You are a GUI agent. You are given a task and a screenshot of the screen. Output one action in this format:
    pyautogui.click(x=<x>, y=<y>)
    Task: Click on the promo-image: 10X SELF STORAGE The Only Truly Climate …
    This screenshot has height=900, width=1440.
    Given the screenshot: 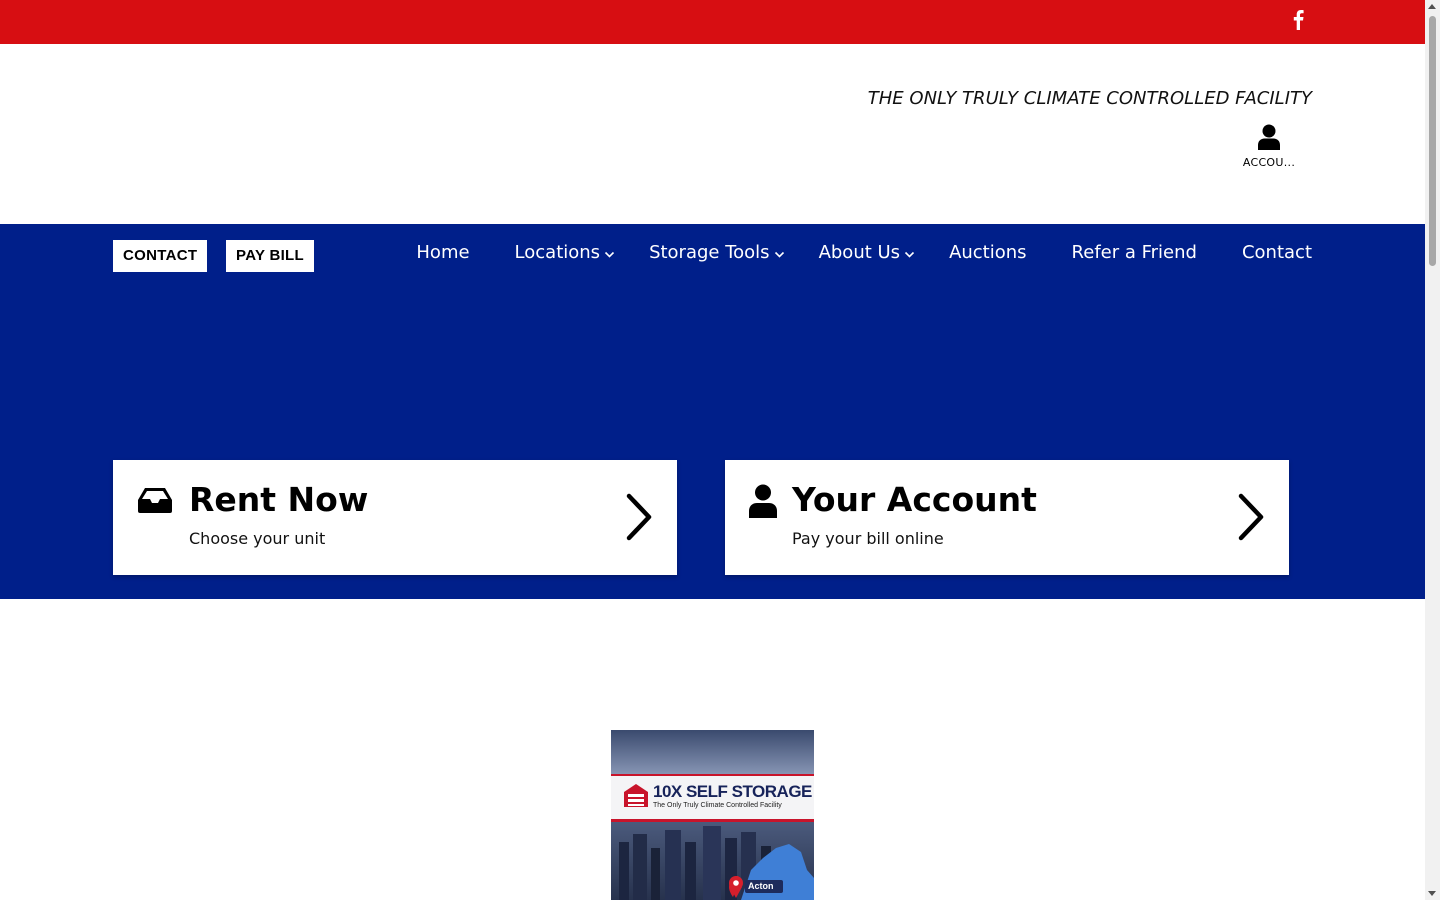 What is the action you would take?
    pyautogui.click(x=712, y=815)
    